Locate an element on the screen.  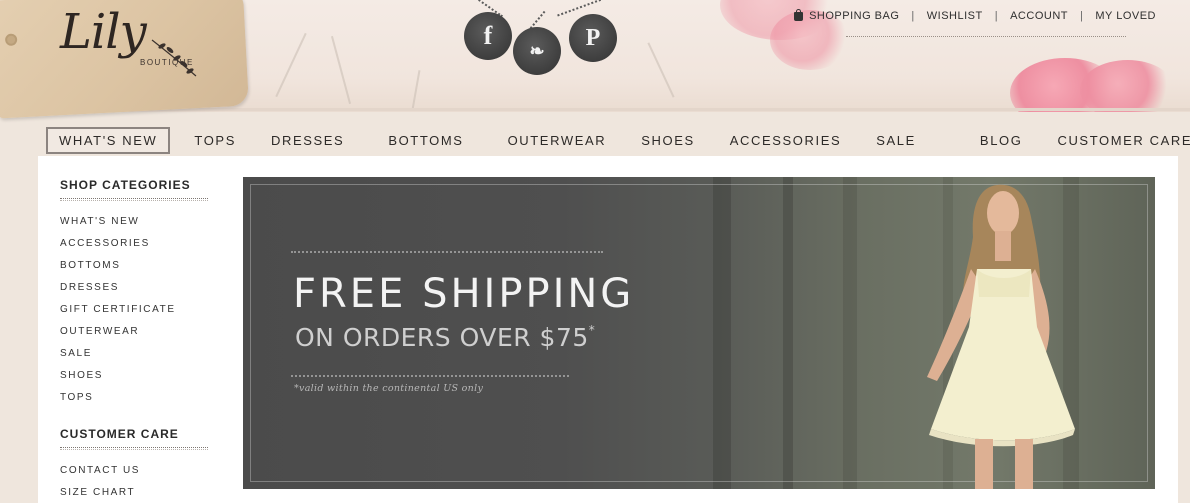
sidebar-item-shoes: SHOES is located at coordinates (81, 375).